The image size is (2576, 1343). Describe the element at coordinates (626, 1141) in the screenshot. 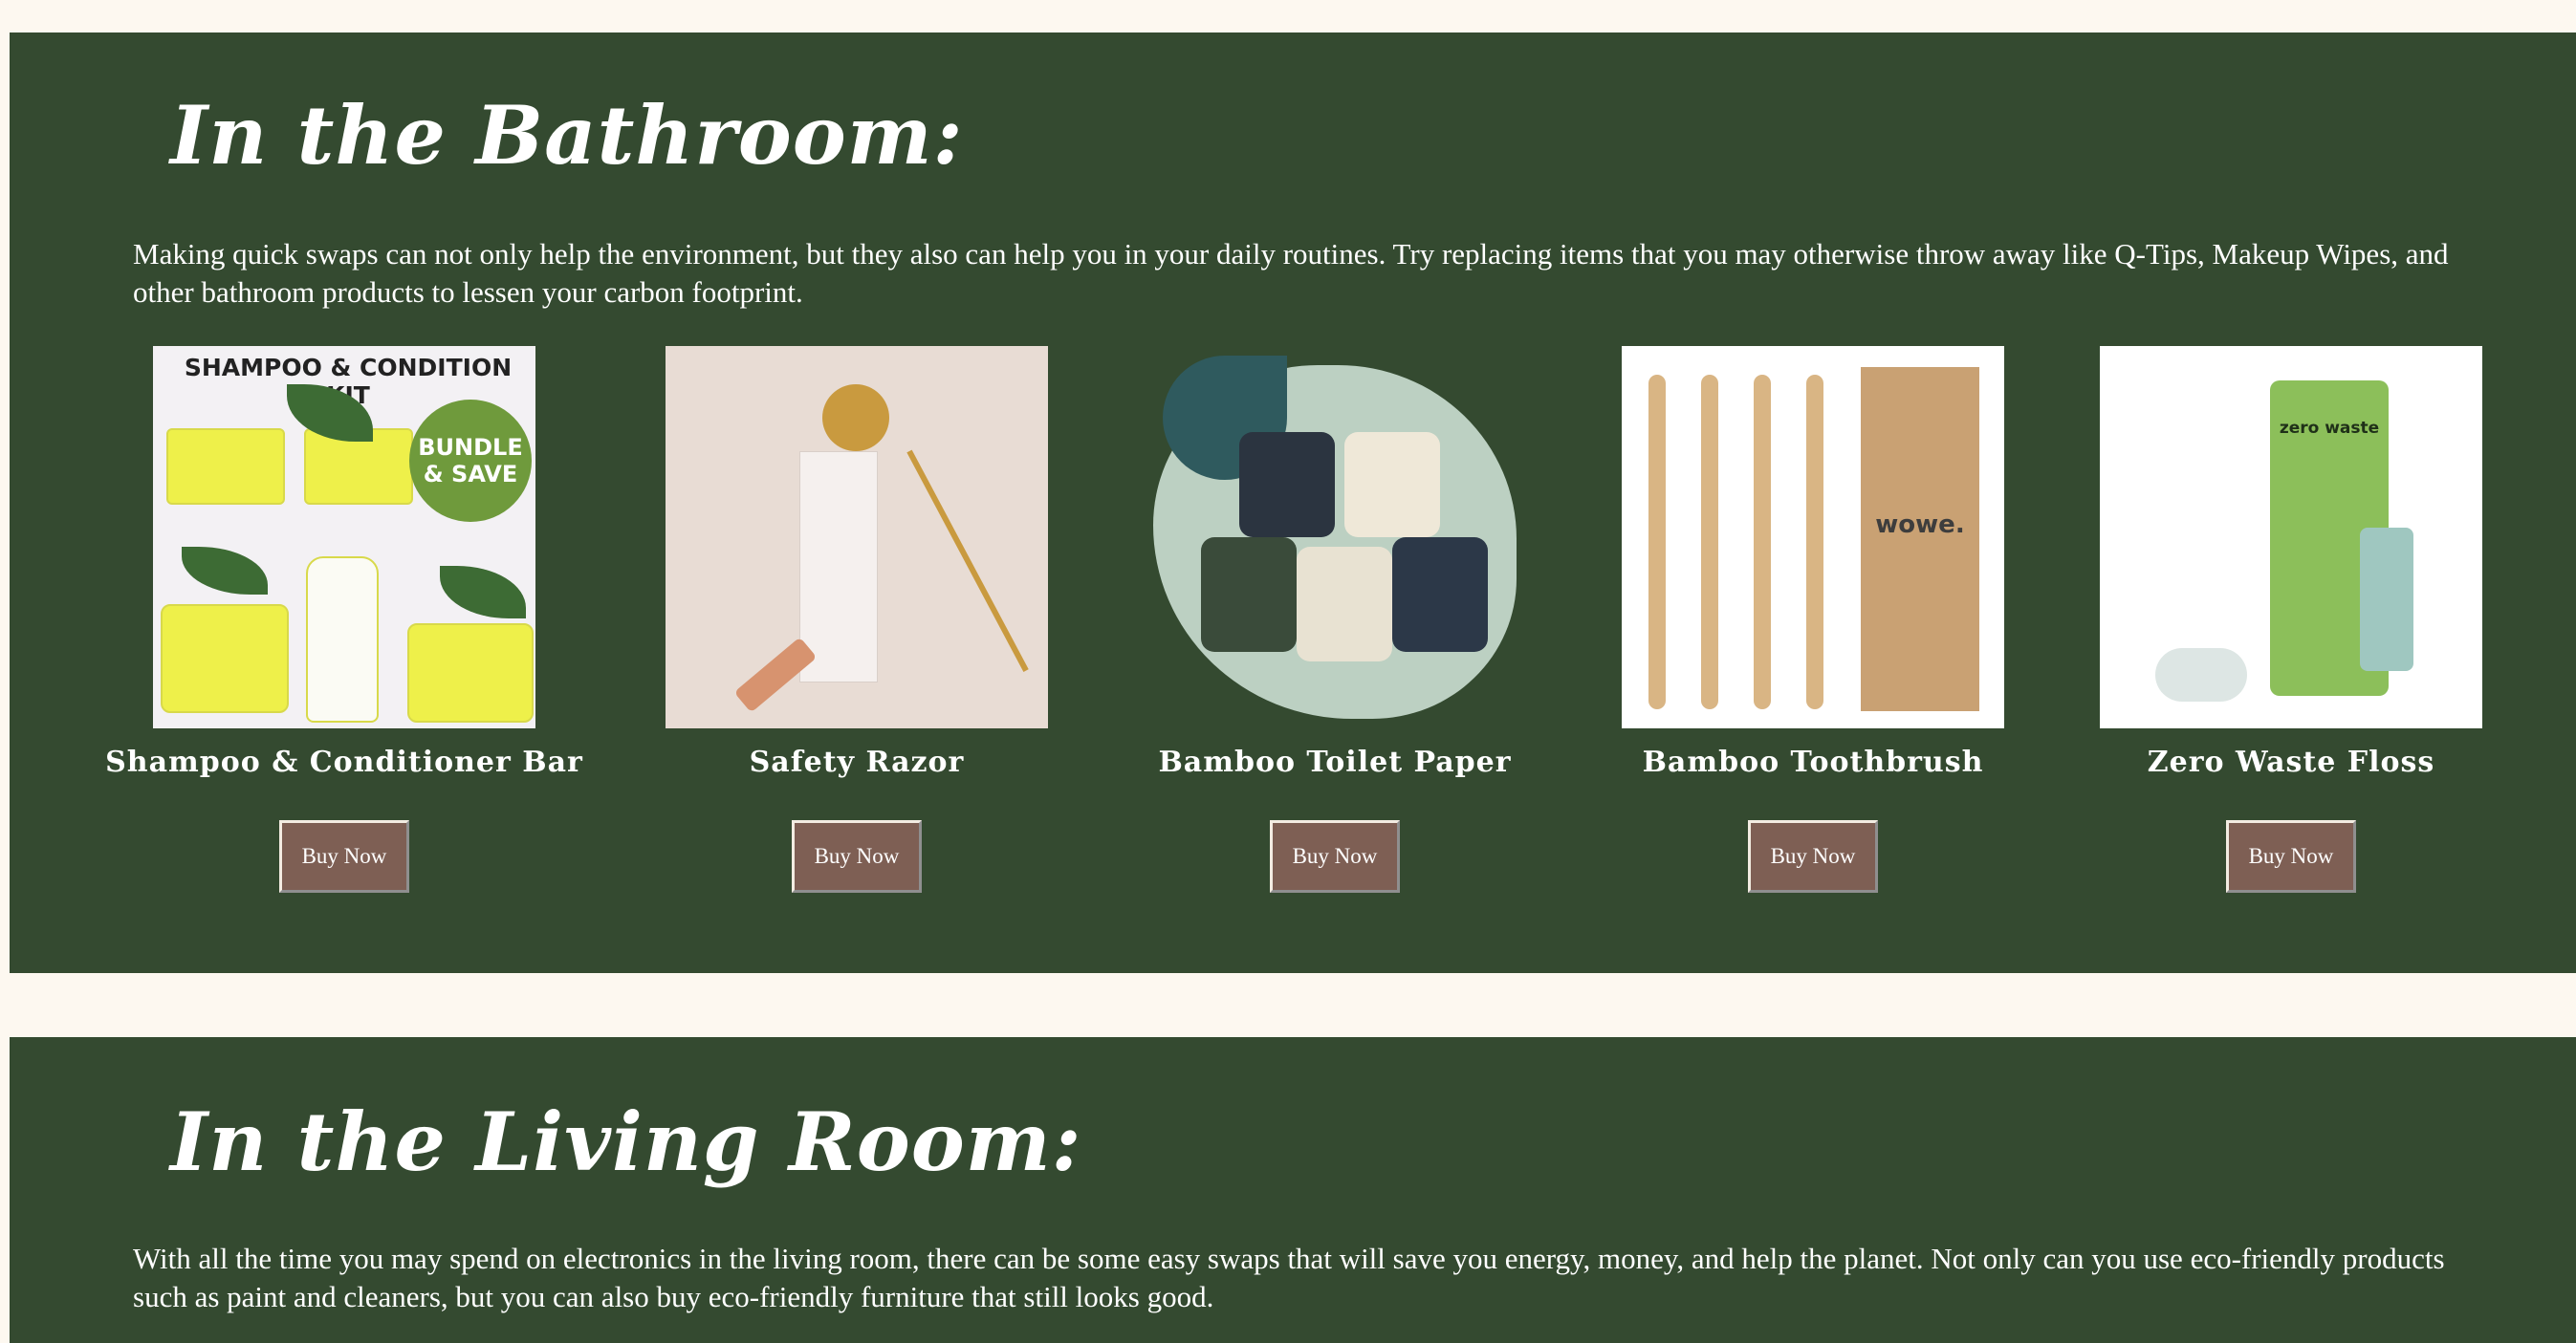

I see `living-room-heading: In the Living Room:` at that location.